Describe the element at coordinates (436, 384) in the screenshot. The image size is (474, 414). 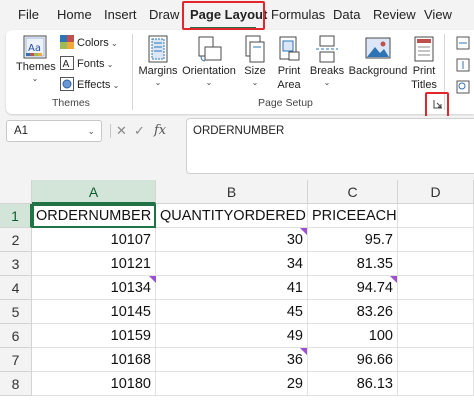
I see `cell-d8` at that location.